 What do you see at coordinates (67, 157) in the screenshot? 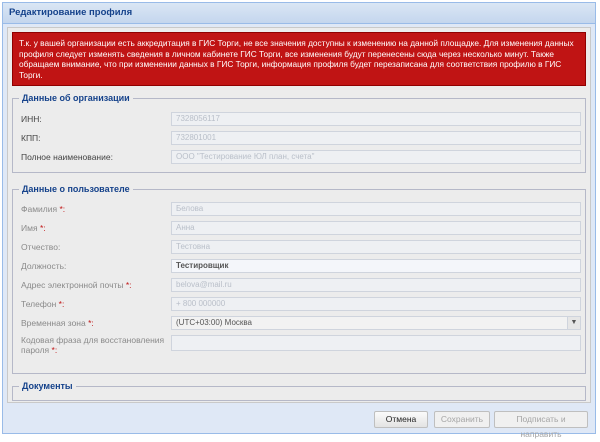
I see `full-name-label: Полное наименование:` at bounding box center [67, 157].